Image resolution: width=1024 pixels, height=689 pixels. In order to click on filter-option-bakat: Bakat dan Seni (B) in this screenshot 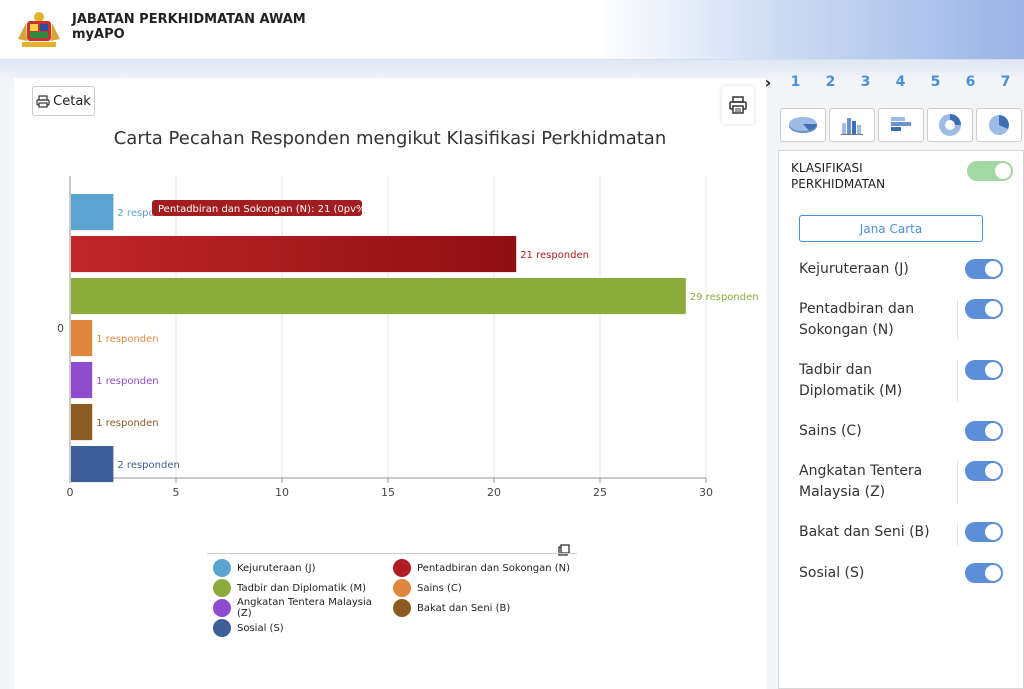, I will do `click(904, 534)`.